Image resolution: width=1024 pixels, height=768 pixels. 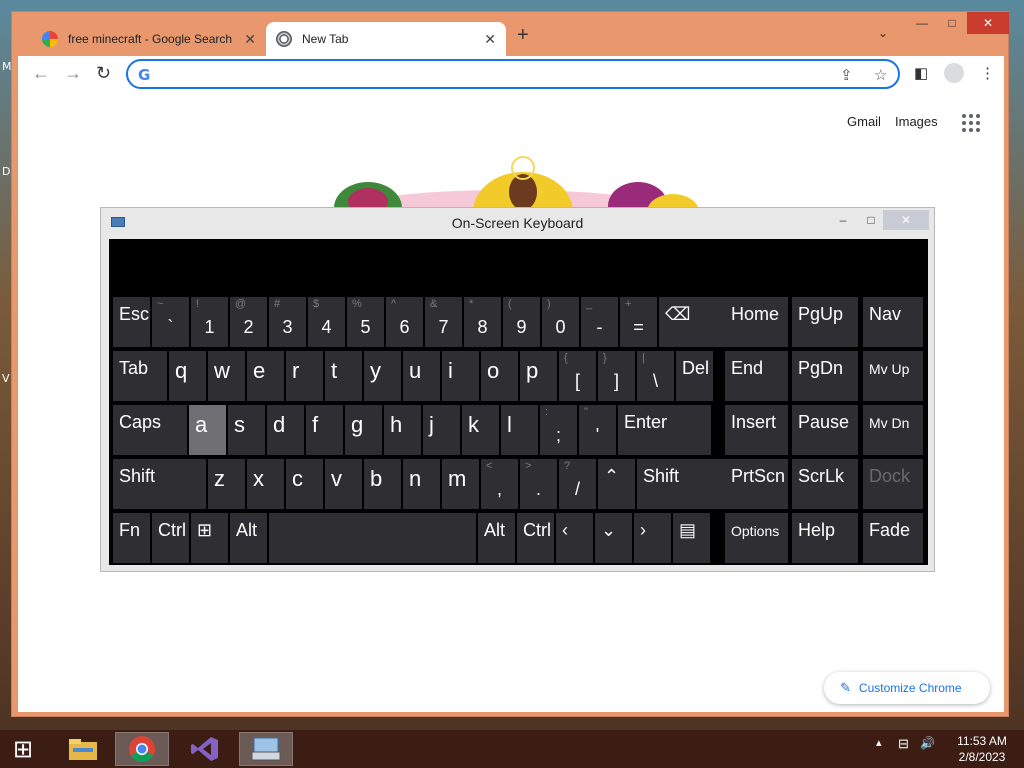 I want to click on key-y: y, so click(x=382, y=376).